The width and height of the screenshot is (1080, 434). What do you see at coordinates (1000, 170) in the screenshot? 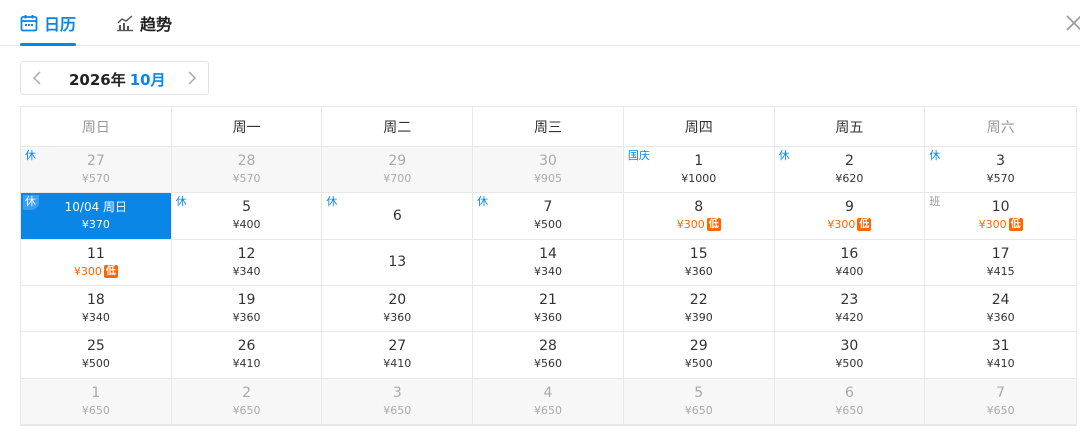
I see `day-cell: 休 3 ¥570` at bounding box center [1000, 170].